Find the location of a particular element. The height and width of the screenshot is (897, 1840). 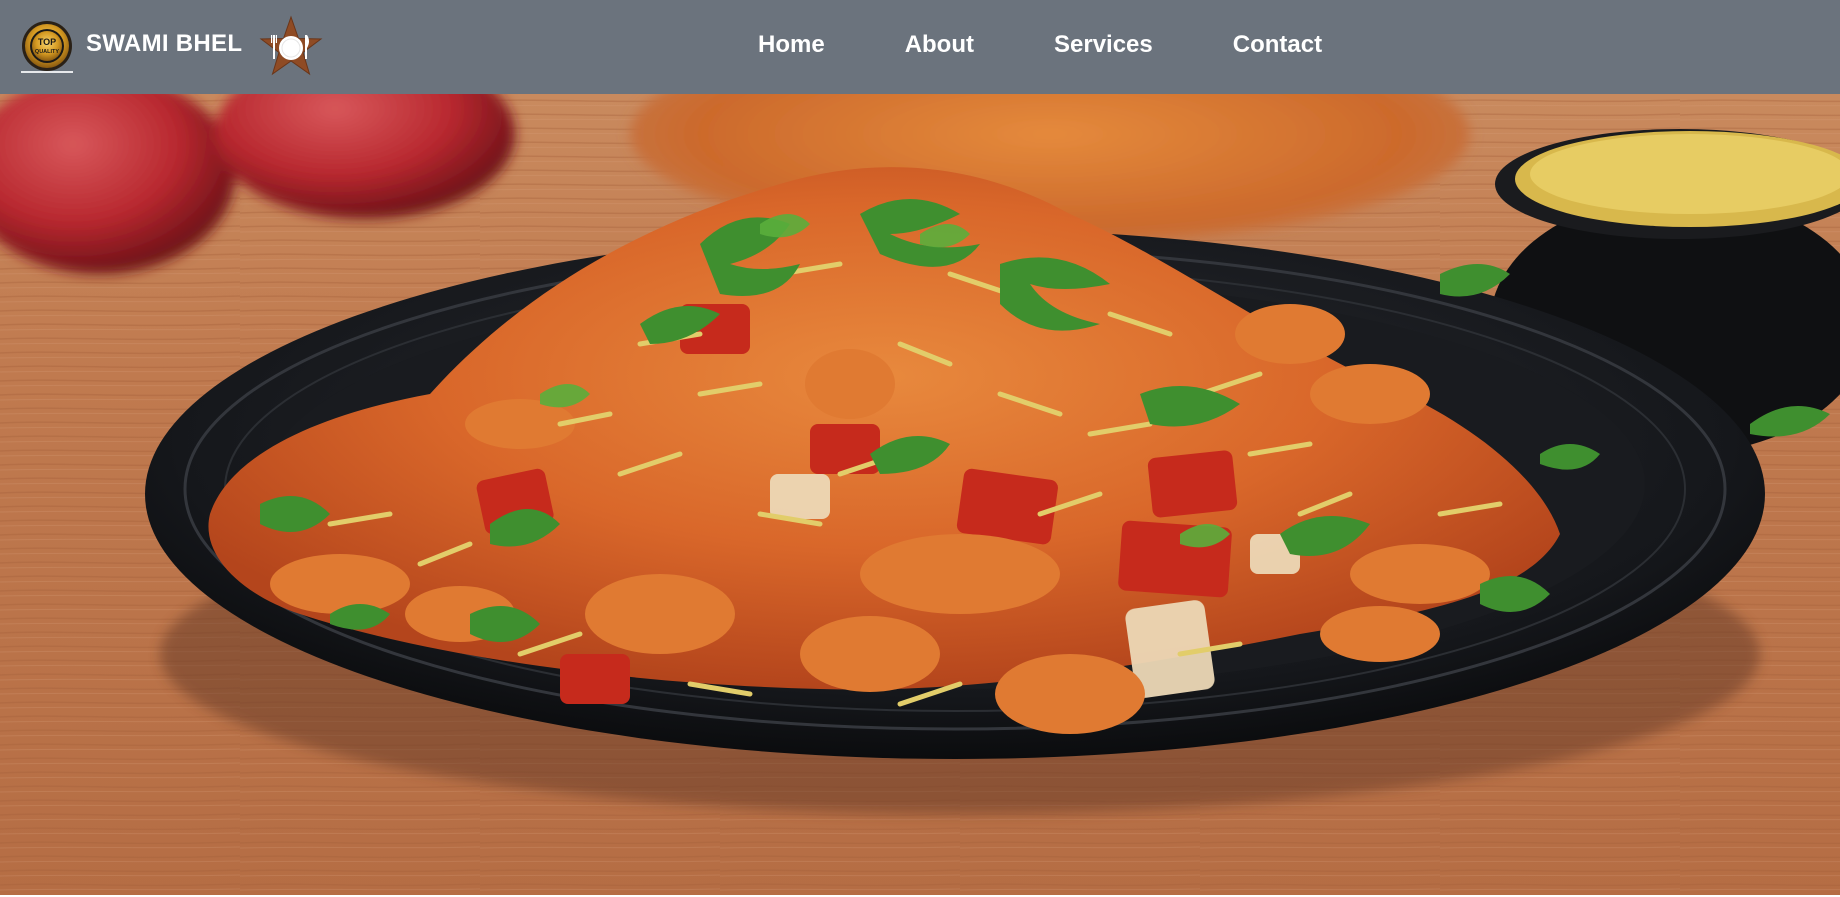

badge-quality-text: QUALITY is located at coordinates (47, 52).